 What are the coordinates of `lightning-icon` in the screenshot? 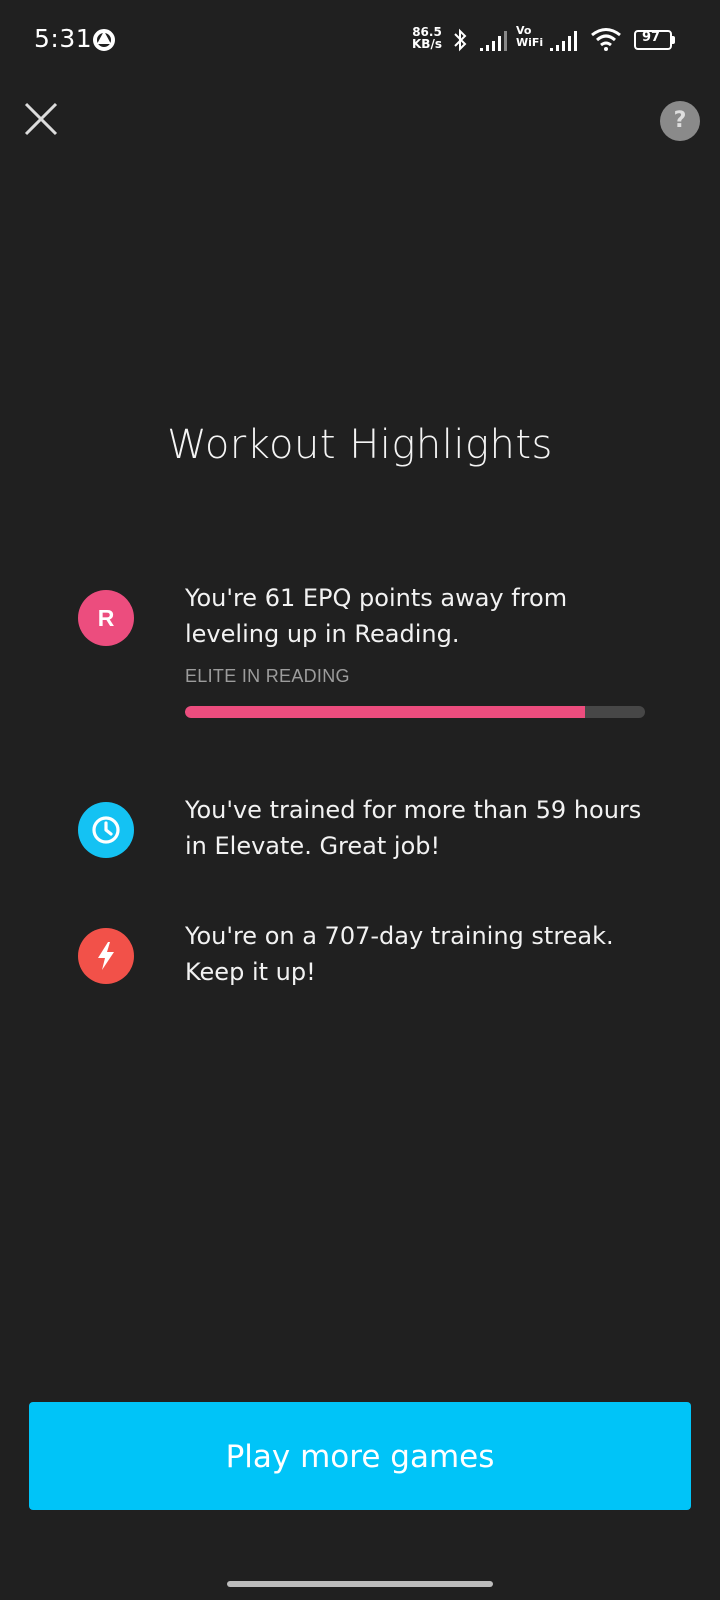 It's located at (106, 956).